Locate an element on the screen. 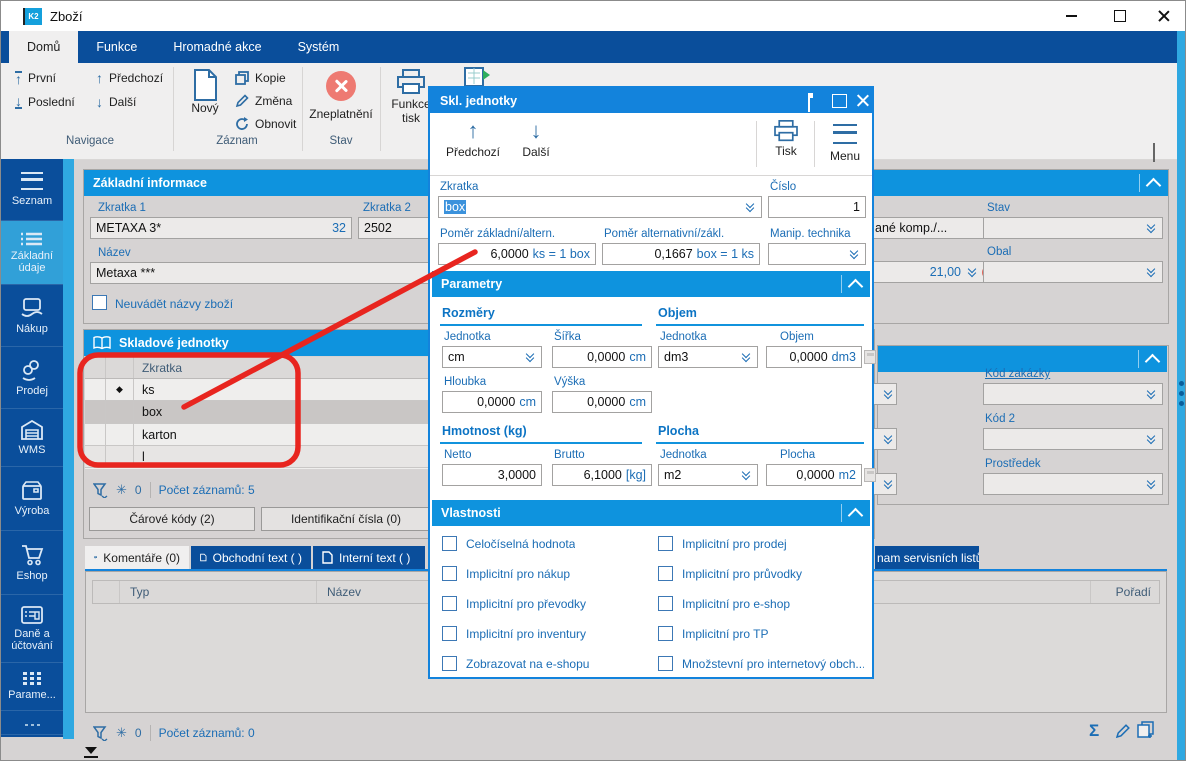 Image resolution: width=1186 pixels, height=761 pixels. checkbox-implicitni-pro-prevodky is located at coordinates (449, 603).